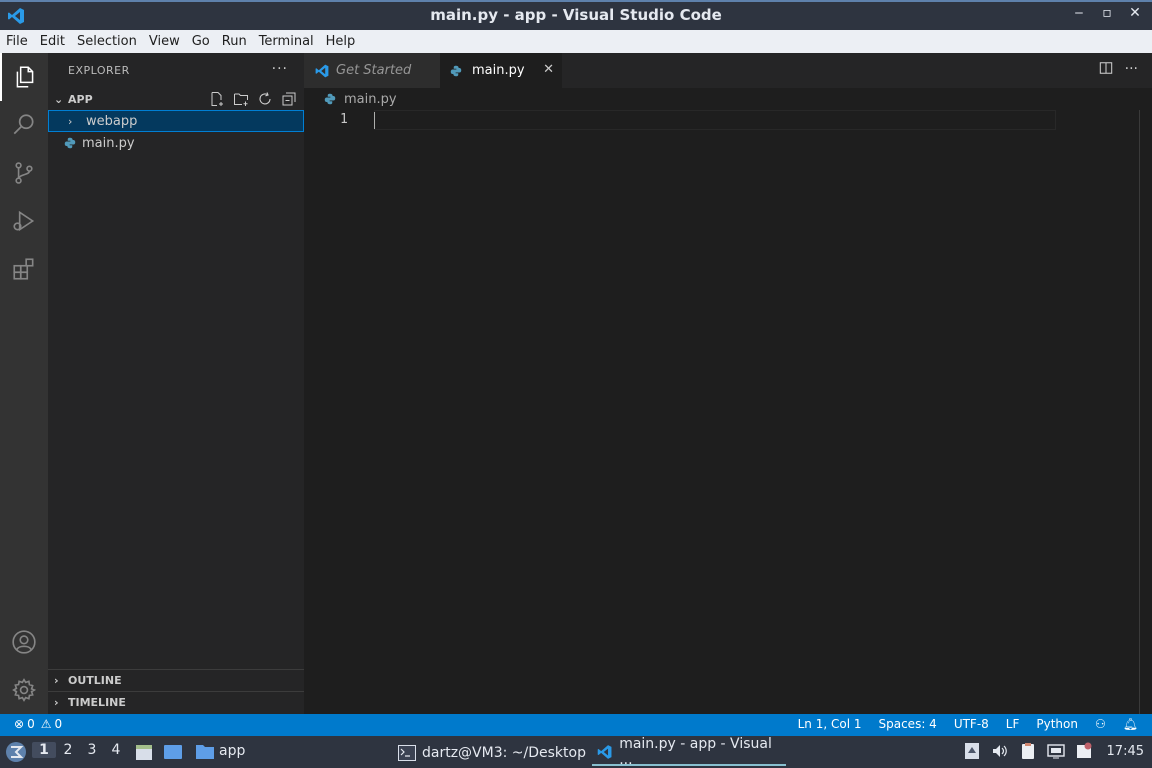 This screenshot has width=1152, height=768. Describe the element at coordinates (24, 221) in the screenshot. I see `run-debug-icon` at that location.